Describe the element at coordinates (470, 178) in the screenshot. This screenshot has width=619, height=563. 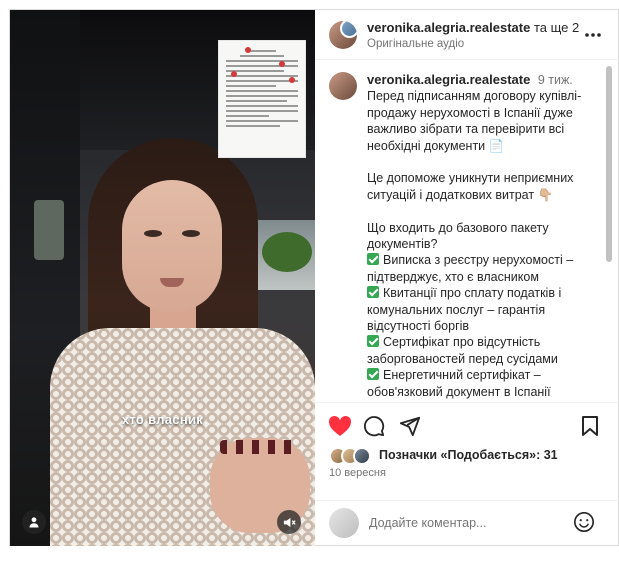
I see `caption-line: Це допоможе уникнути неприємних` at that location.